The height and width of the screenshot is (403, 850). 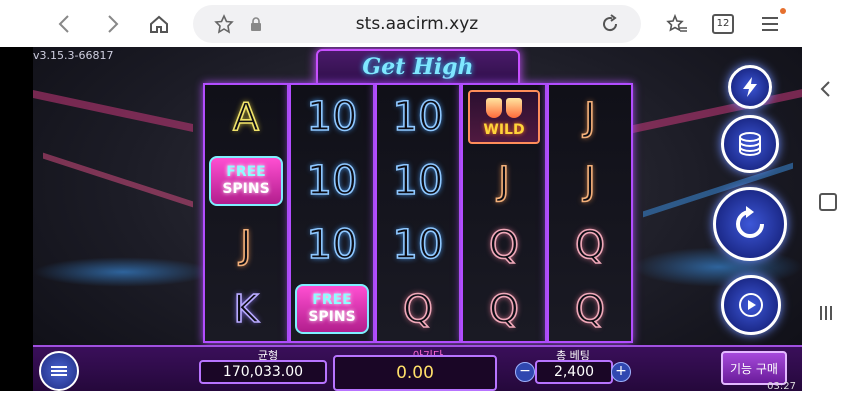 I want to click on symbol-k: K, so click(x=246, y=309).